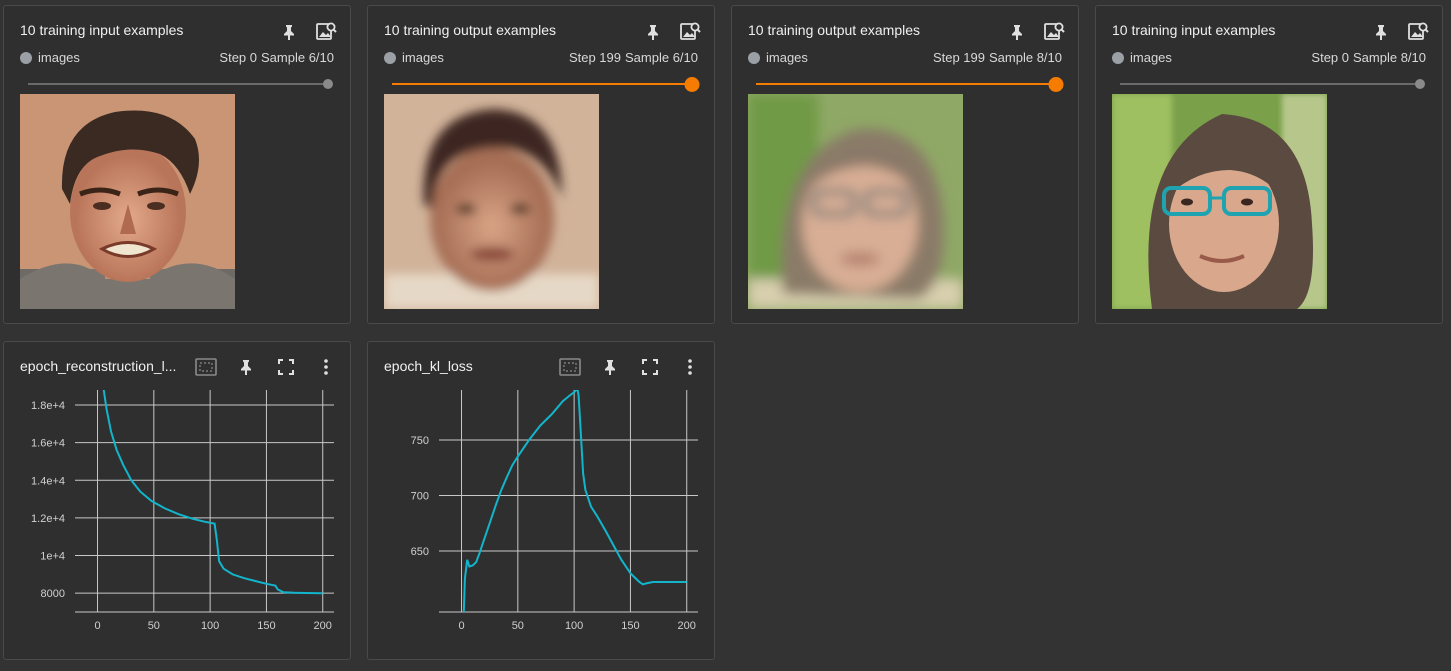 Image resolution: width=1451 pixels, height=671 pixels. Describe the element at coordinates (48, 444) in the screenshot. I see `y-tick-label: 1.6e+4` at that location.